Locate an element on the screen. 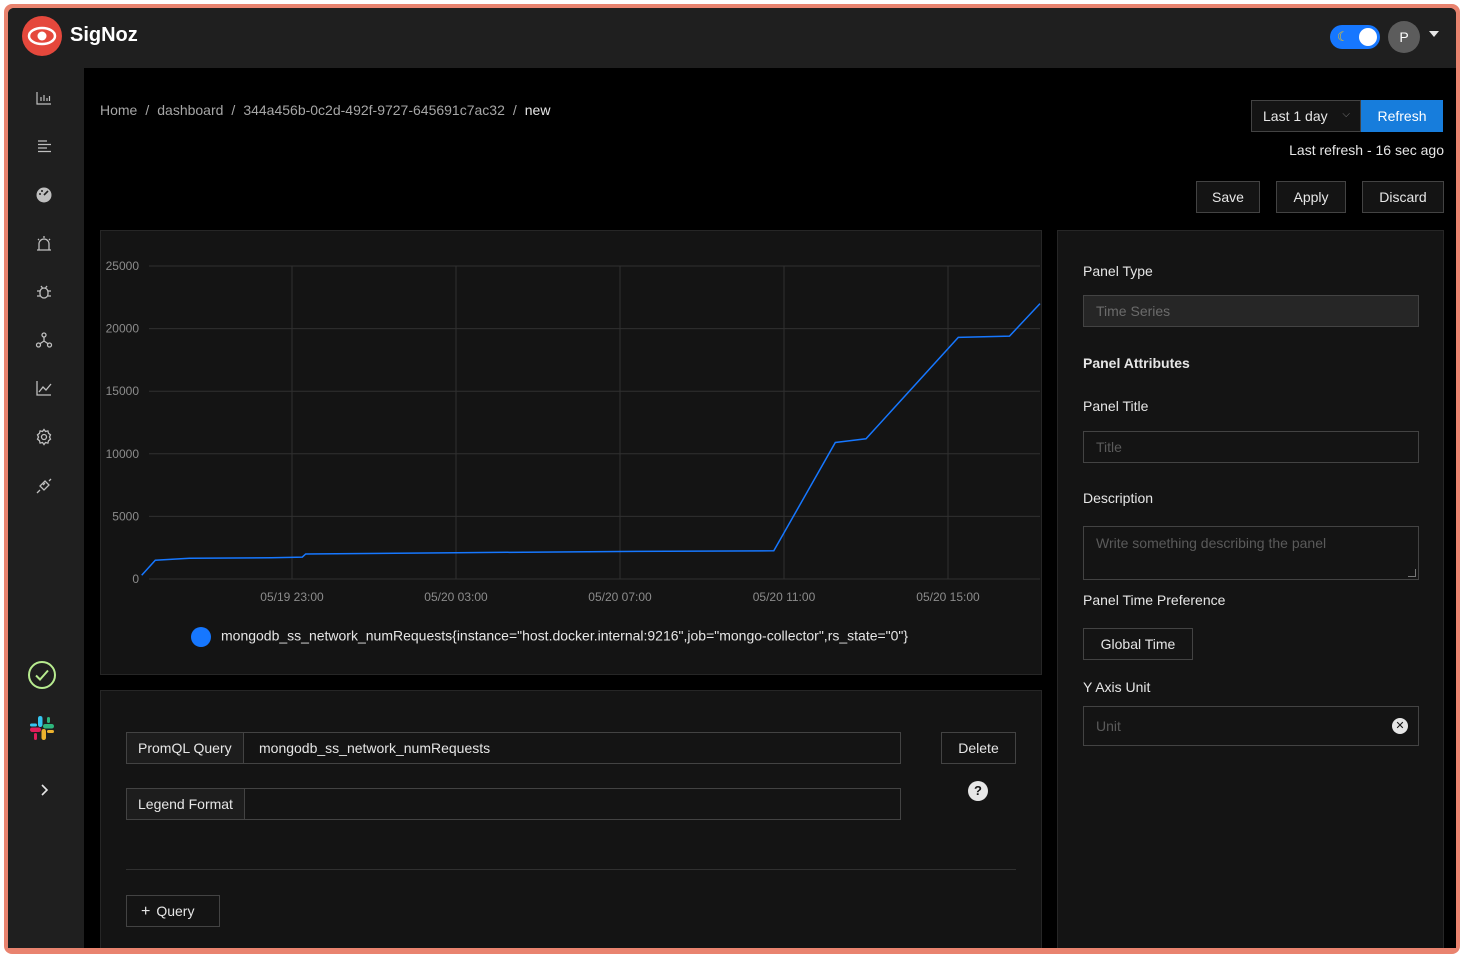 The height and width of the screenshot is (962, 1468). top-header: SigNoz ☾ P is located at coordinates (732, 38).